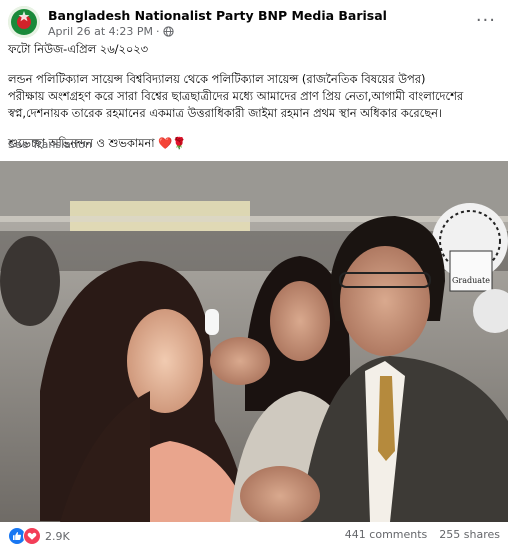 The height and width of the screenshot is (556, 508). Describe the element at coordinates (78, 49) in the screenshot. I see `post-text-line: ফটো নিউজ-এপ্রিল ২৬/২০২৩` at that location.